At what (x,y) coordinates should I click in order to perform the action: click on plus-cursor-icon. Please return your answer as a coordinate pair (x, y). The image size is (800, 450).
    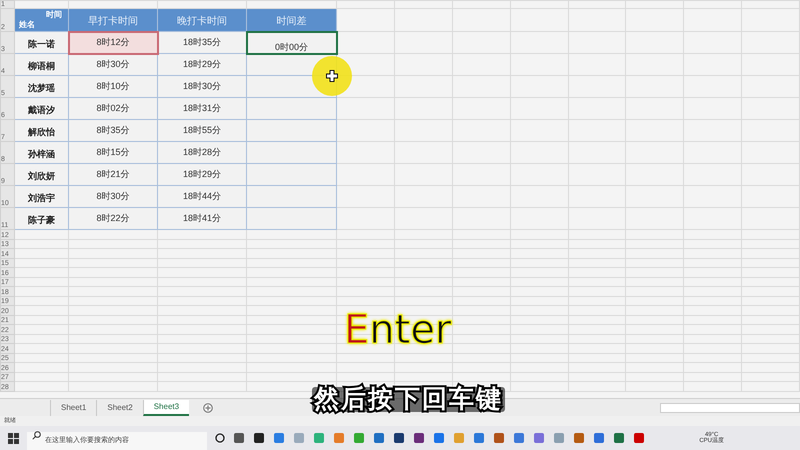
    Looking at the image, I should click on (332, 76).